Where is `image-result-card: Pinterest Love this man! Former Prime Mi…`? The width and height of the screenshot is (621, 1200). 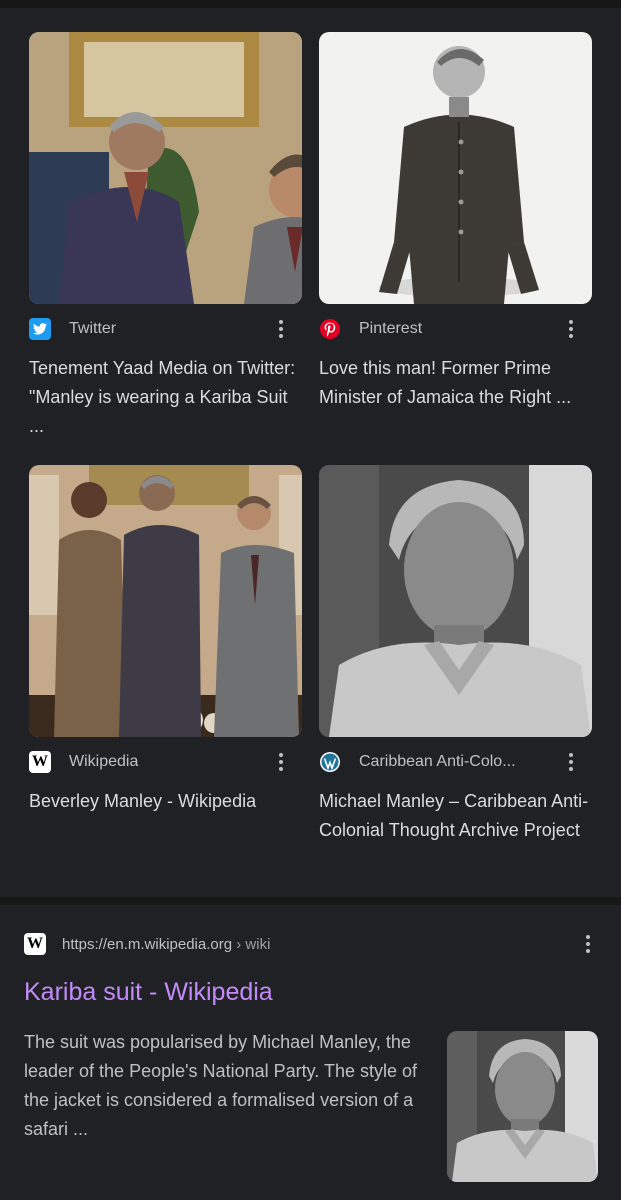
image-result-card: Pinterest Love this man! Former Prime Mi… is located at coordinates (455, 222).